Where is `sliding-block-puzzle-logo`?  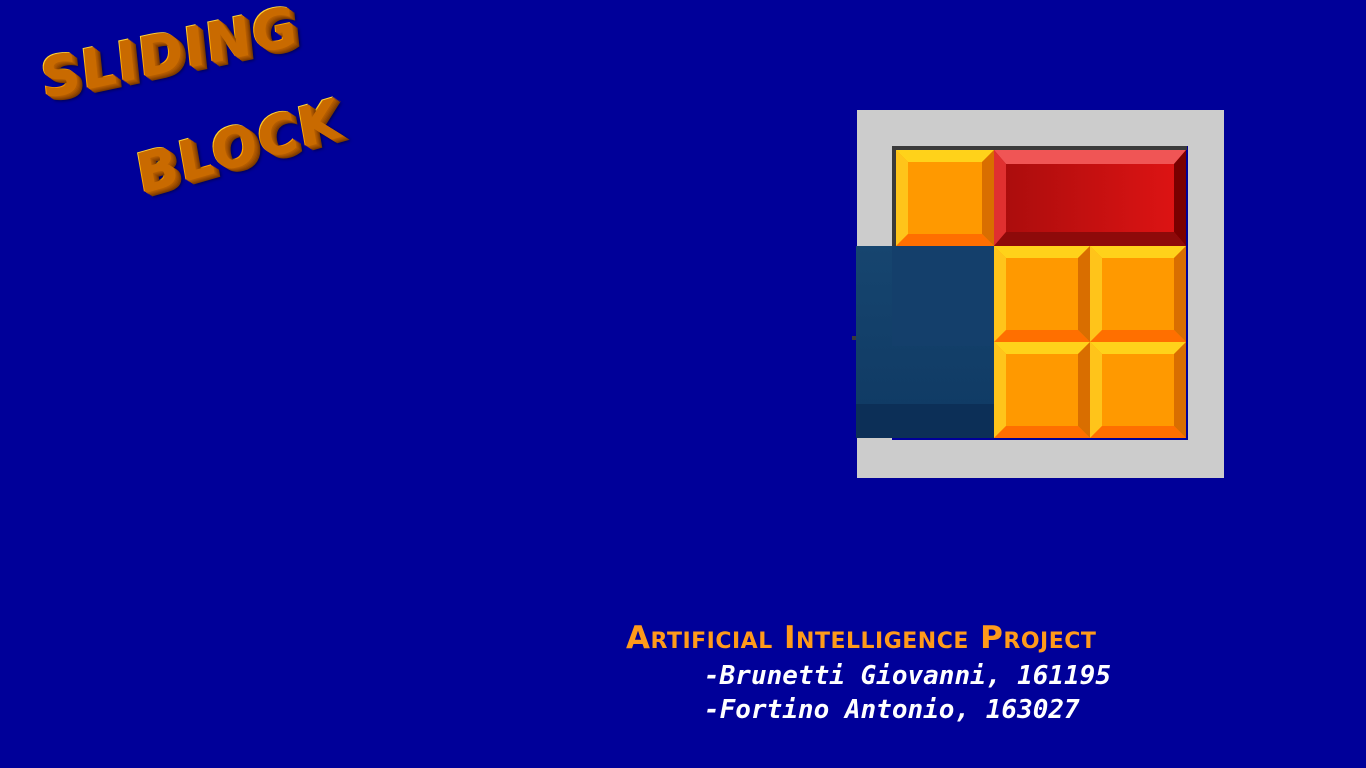 sliding-block-puzzle-logo is located at coordinates (1038, 294).